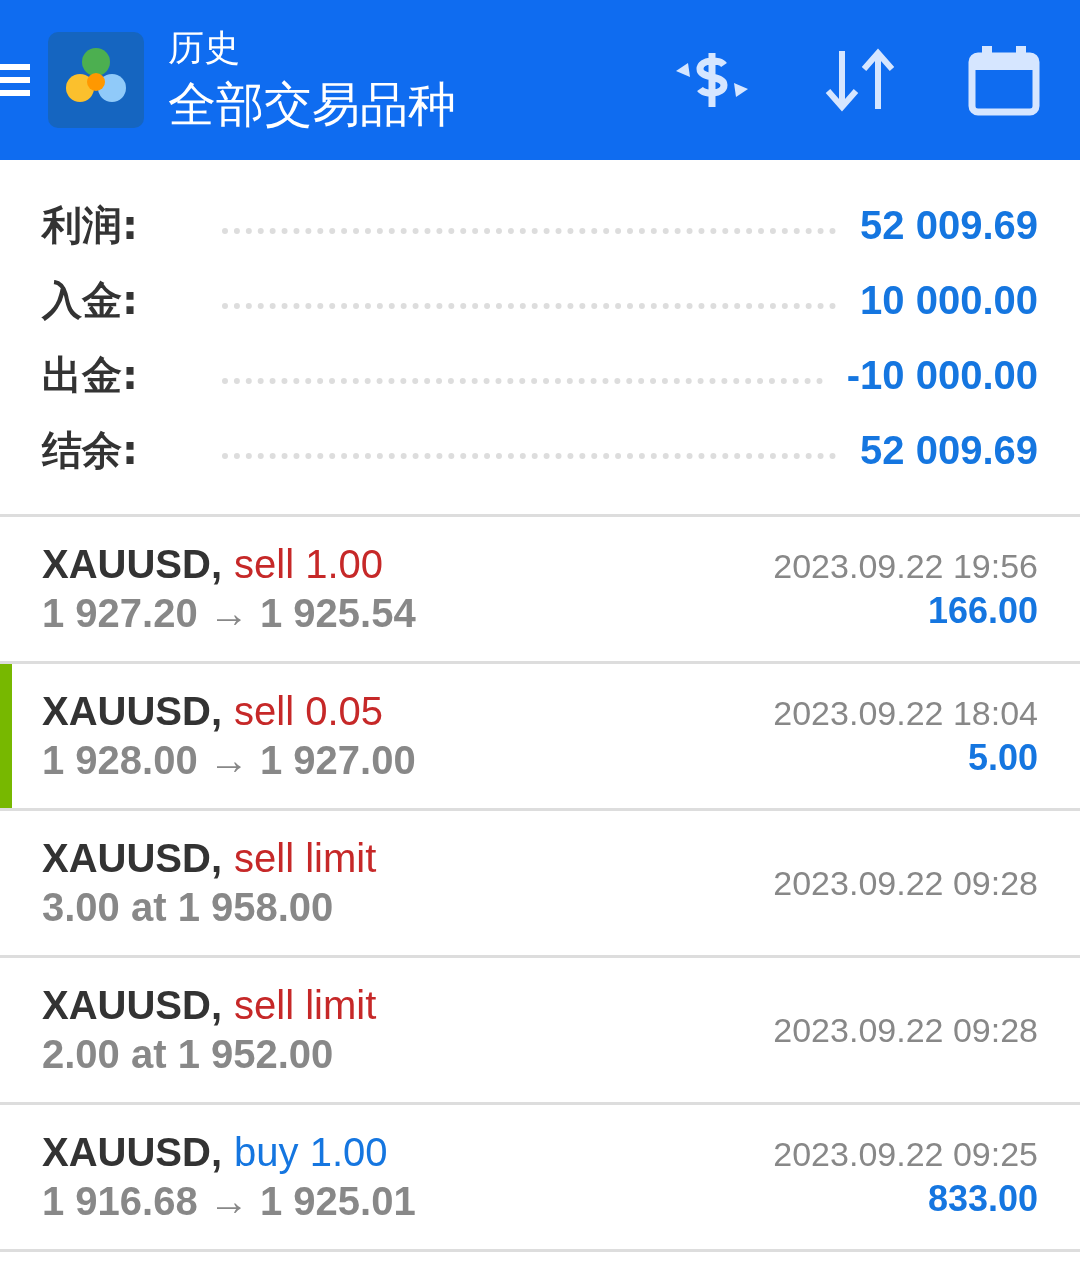  What do you see at coordinates (982, 610) in the screenshot?
I see `order-profit: 166.00` at bounding box center [982, 610].